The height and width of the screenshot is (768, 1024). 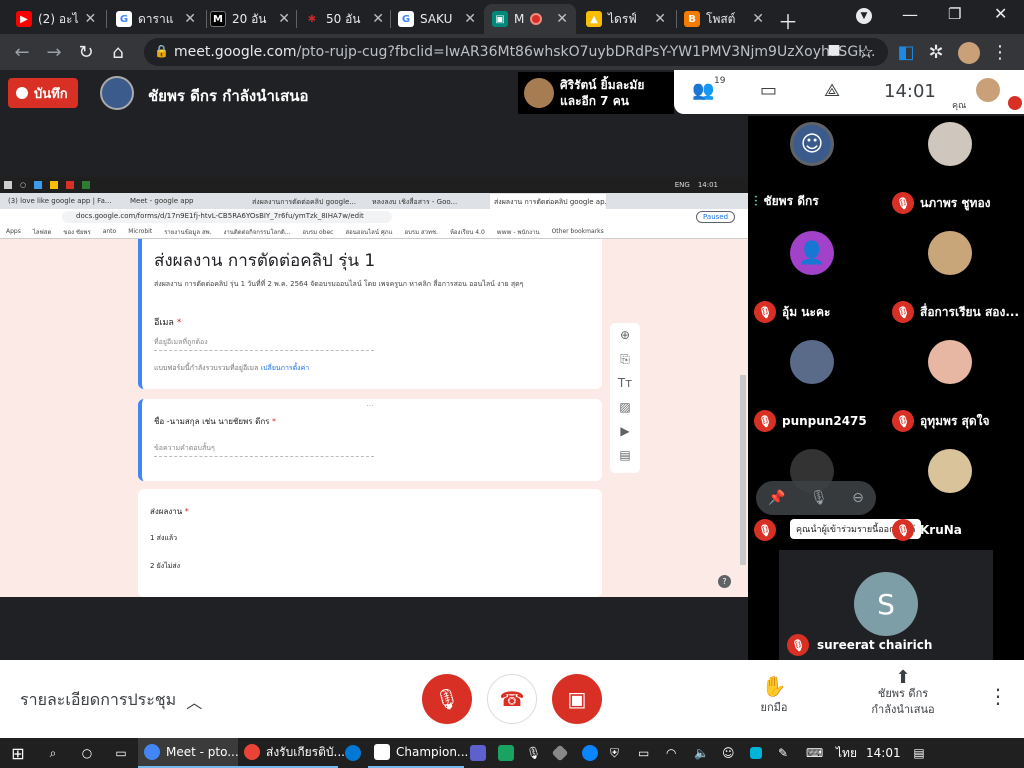 What do you see at coordinates (866, 52) in the screenshot?
I see `bookmark-star-icon: ☆` at bounding box center [866, 52].